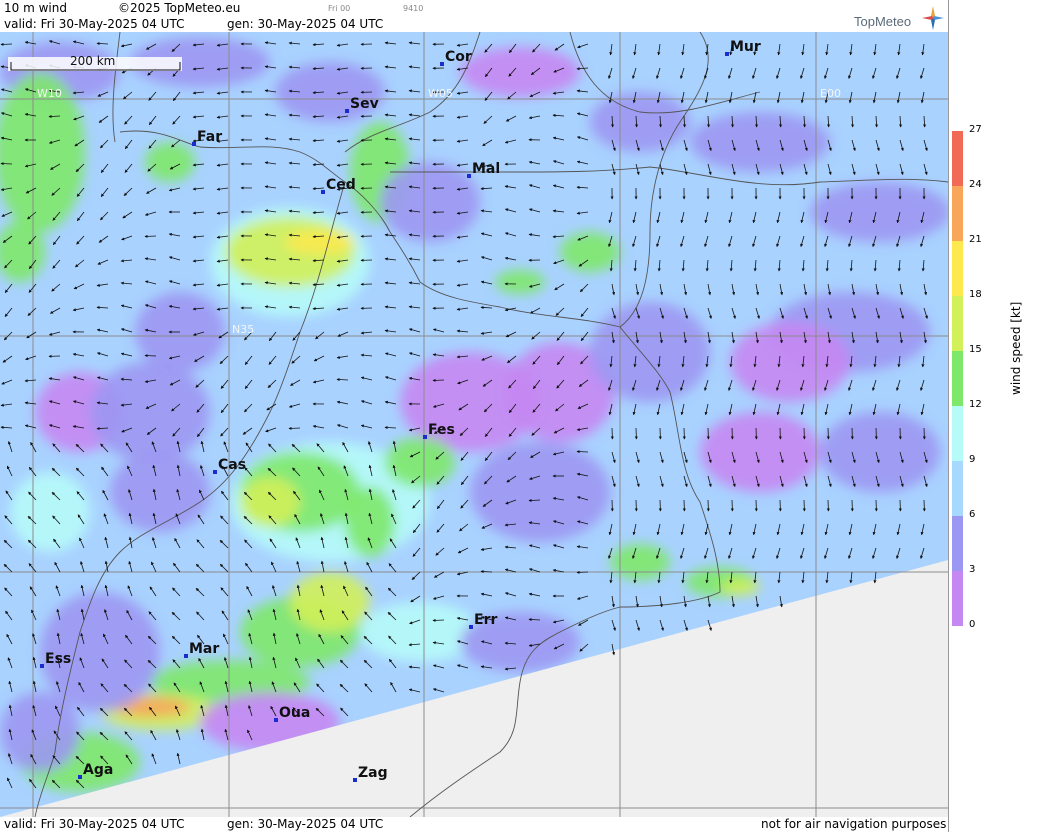  What do you see at coordinates (993, 416) in the screenshot?
I see `wind-speed-legend: 27 24 21 18 15 12 9 6 3 0 wind speed [kt]` at bounding box center [993, 416].